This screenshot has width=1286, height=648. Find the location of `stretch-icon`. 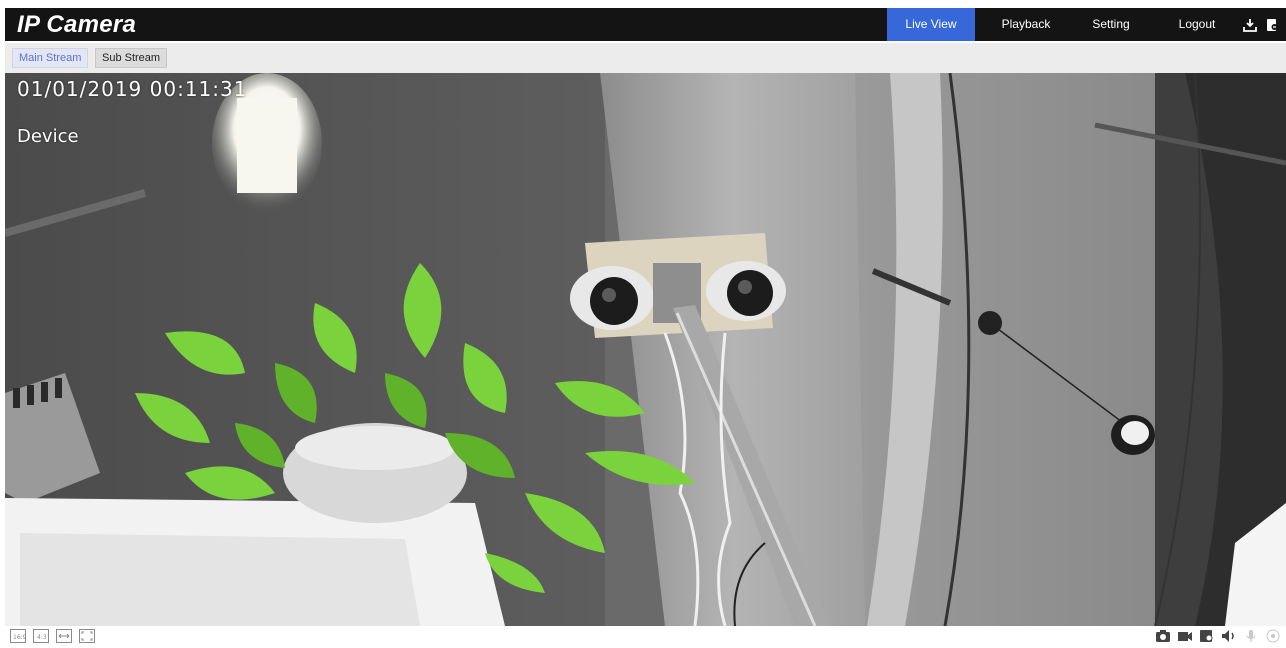

stretch-icon is located at coordinates (64, 636).